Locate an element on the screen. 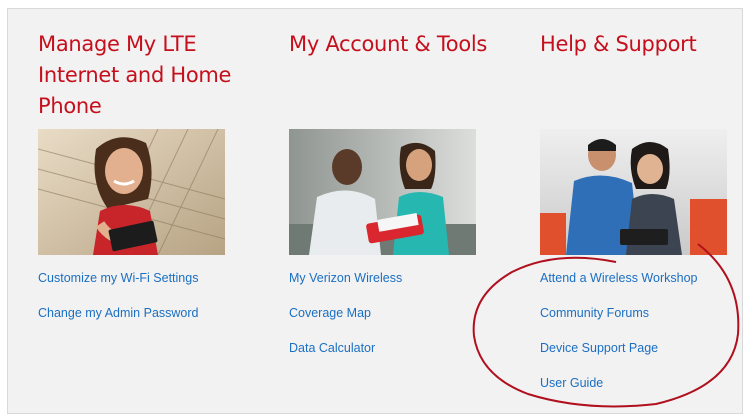 This screenshot has width=751, height=417. link-data-calculator: Data Calculator is located at coordinates (345, 348).